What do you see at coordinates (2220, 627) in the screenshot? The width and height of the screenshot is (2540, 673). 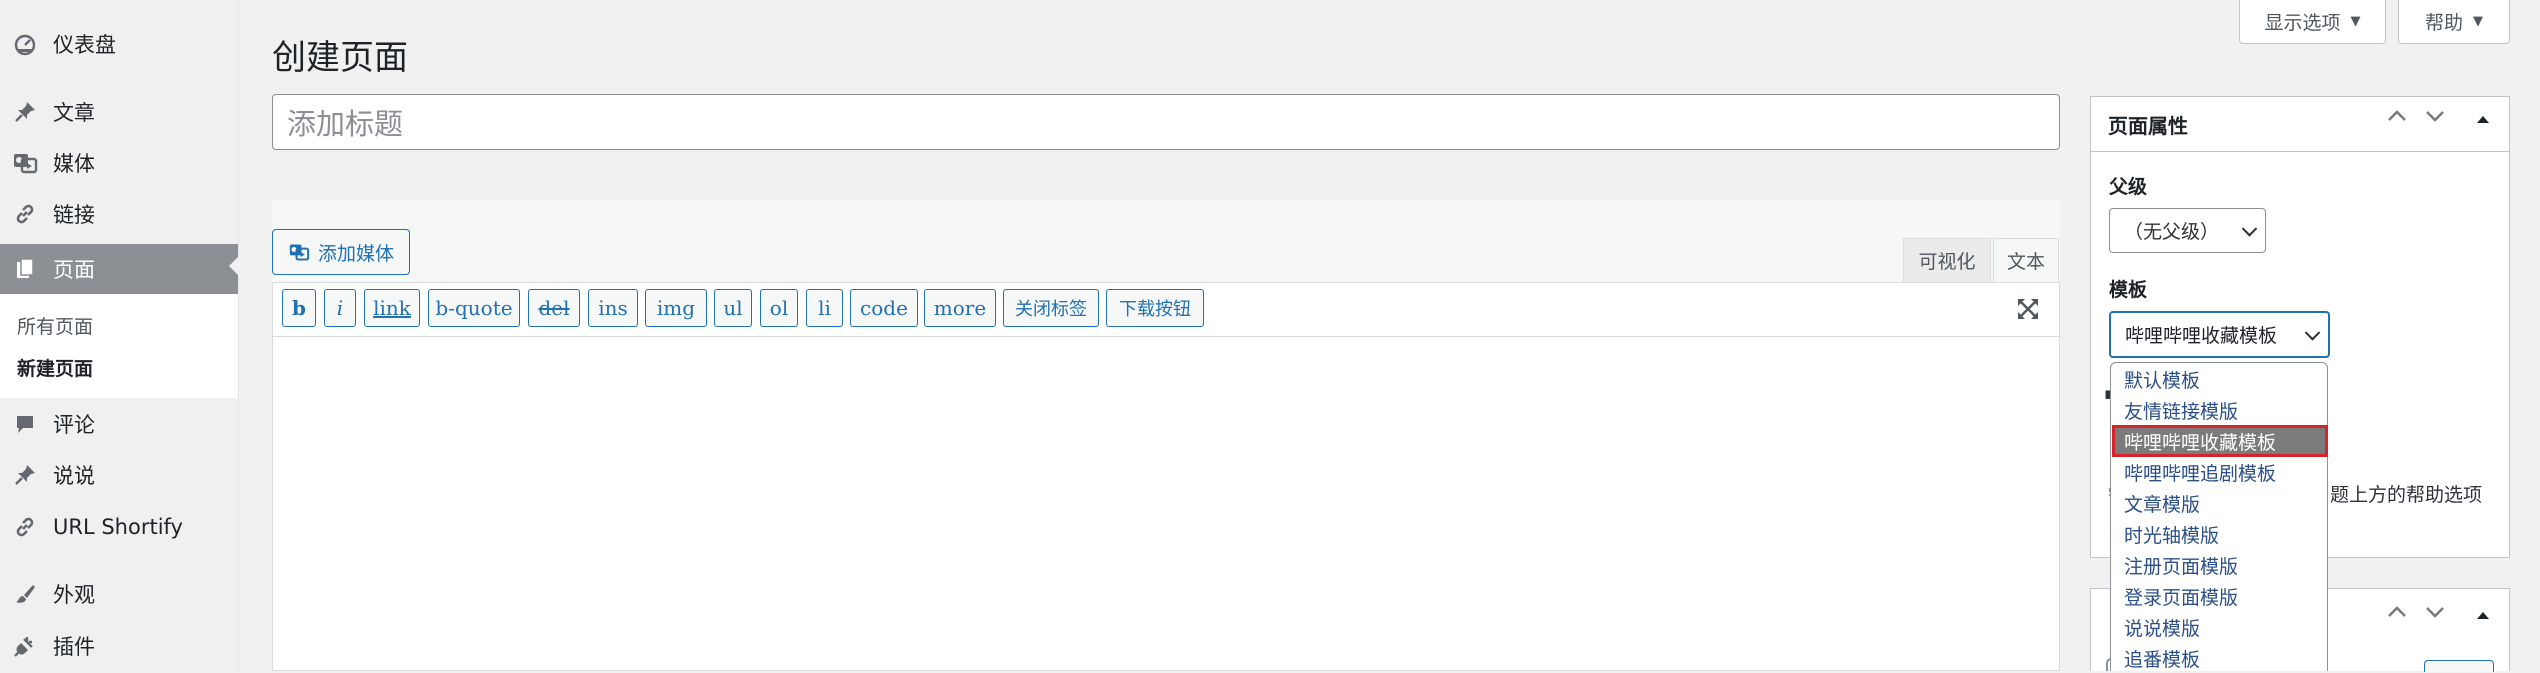 I see `template-option: 说说模版` at bounding box center [2220, 627].